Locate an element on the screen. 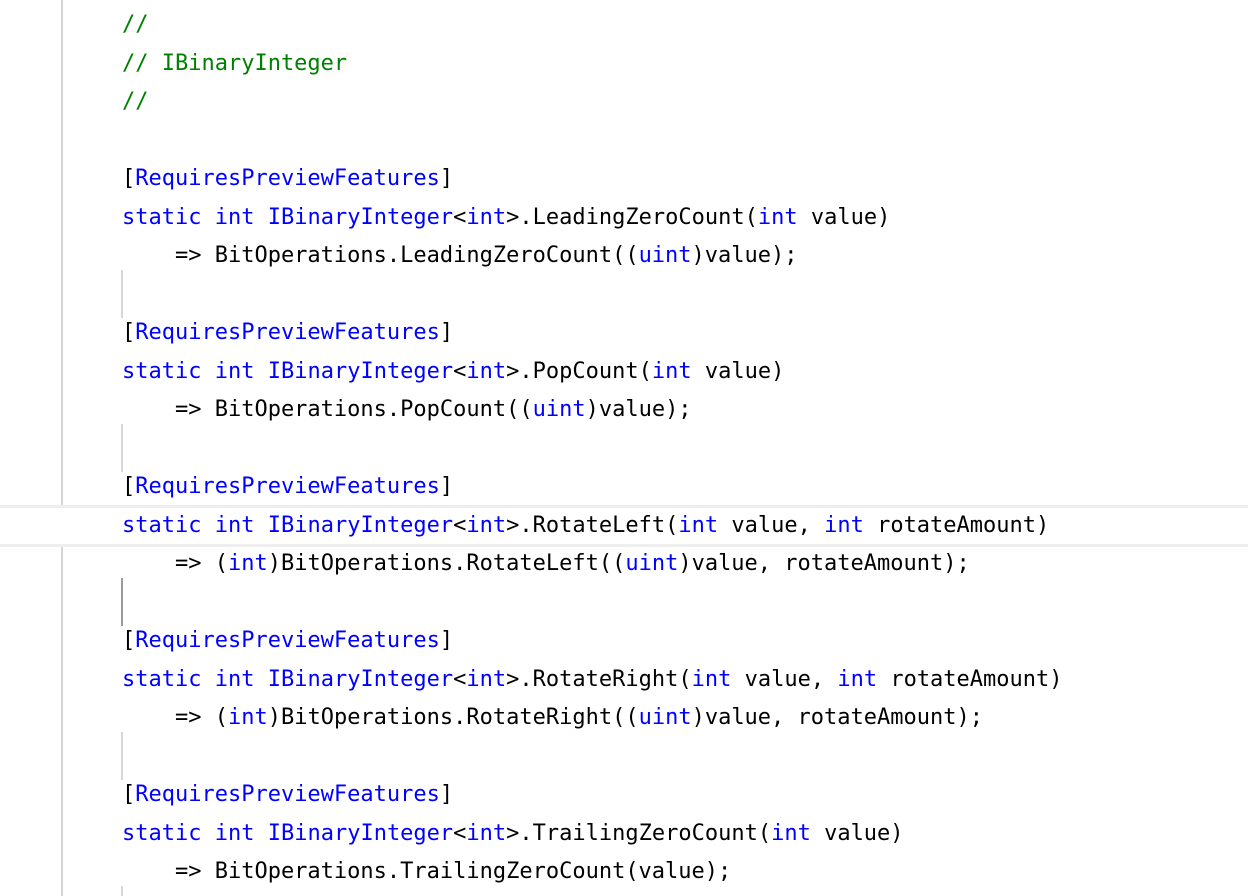 The width and height of the screenshot is (1248, 896). code-token-plain: )BitOperations.RotateRight(( is located at coordinates (453, 717).